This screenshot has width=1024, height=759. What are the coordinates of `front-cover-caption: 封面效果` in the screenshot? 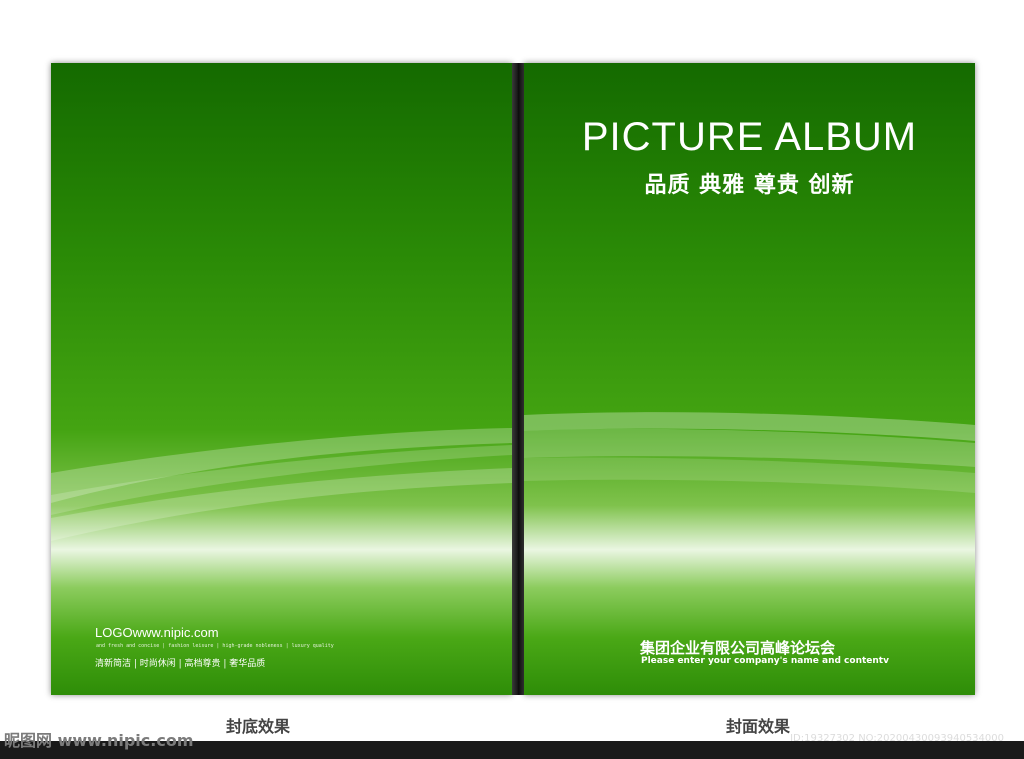 It's located at (758, 726).